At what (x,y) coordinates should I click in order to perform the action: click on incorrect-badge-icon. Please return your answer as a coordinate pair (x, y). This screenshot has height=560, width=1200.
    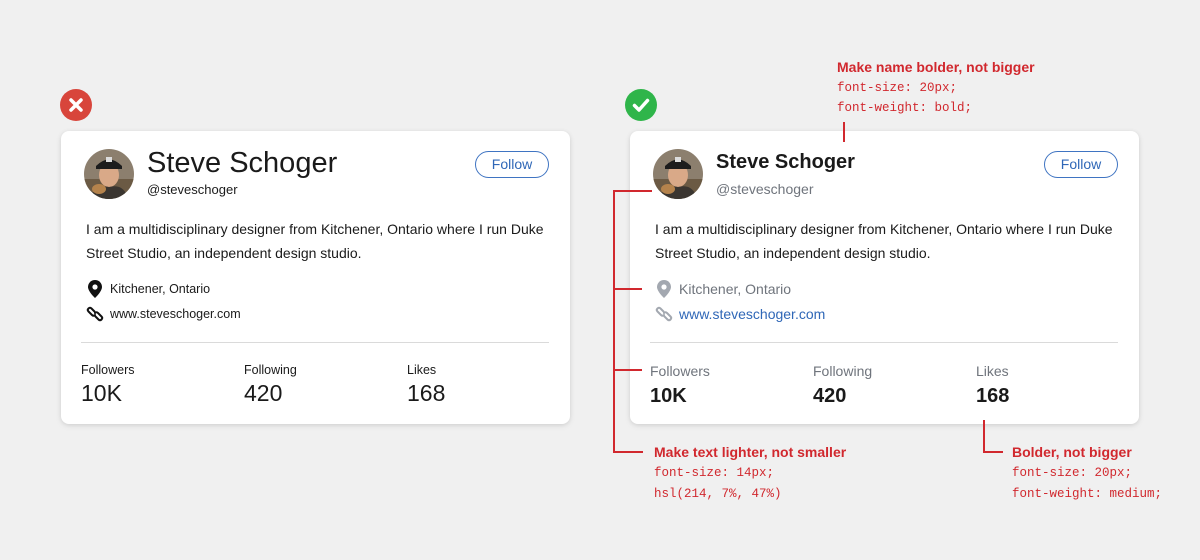
    Looking at the image, I should click on (76, 105).